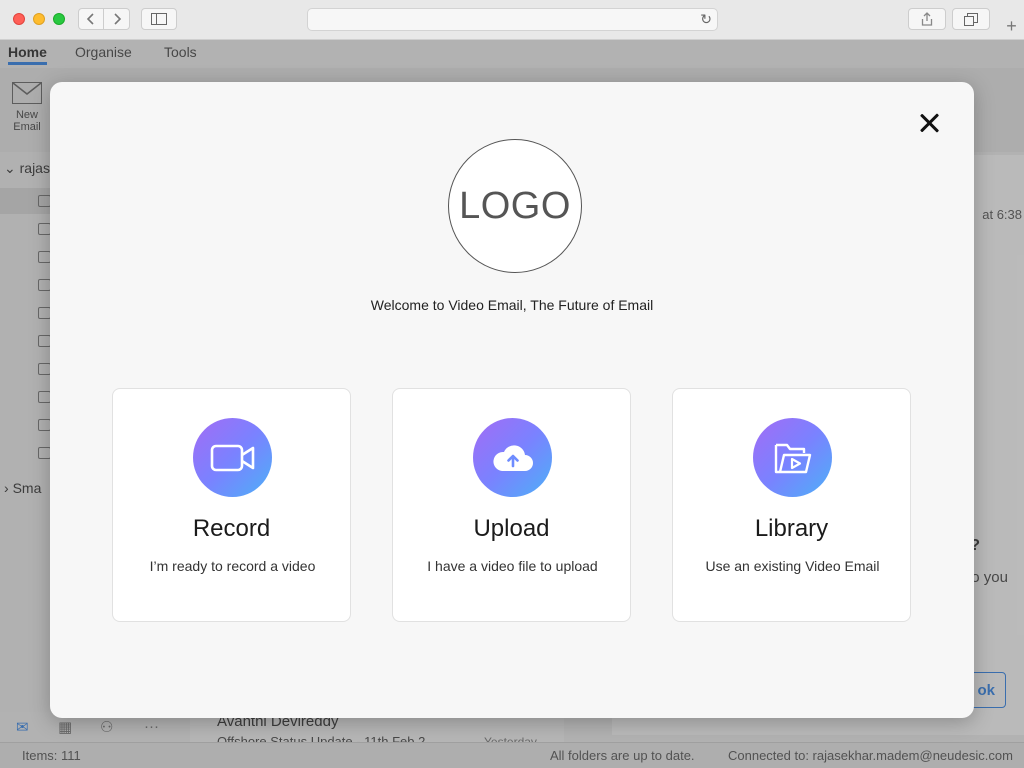 Image resolution: width=1024 pixels, height=768 pixels. I want to click on upload-description: I have a video file to upload, so click(512, 566).